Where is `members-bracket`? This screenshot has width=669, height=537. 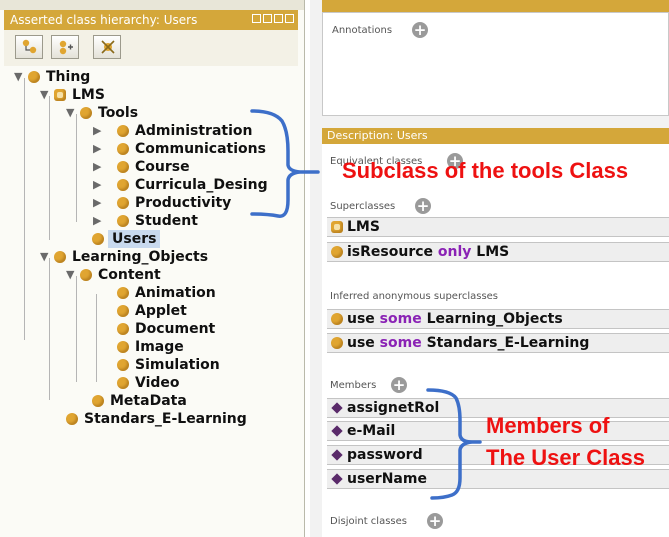 members-bracket is located at coordinates (454, 444).